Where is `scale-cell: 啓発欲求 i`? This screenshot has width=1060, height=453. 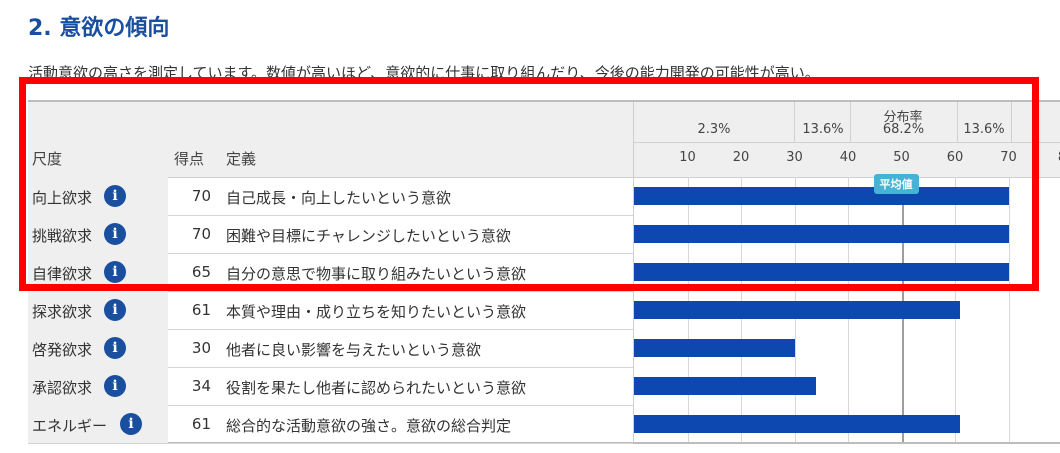 scale-cell: 啓発欲求 i is located at coordinates (98, 348).